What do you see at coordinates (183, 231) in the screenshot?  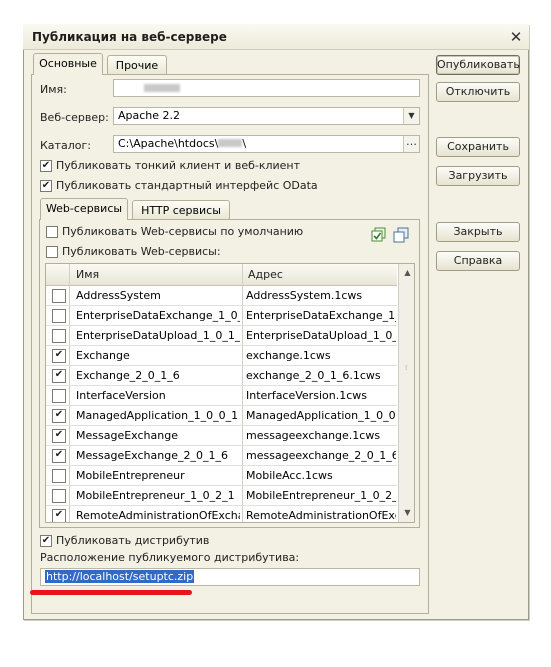 I see `publish-default-label: Публиковать Web-сервисы по умолчанию` at bounding box center [183, 231].